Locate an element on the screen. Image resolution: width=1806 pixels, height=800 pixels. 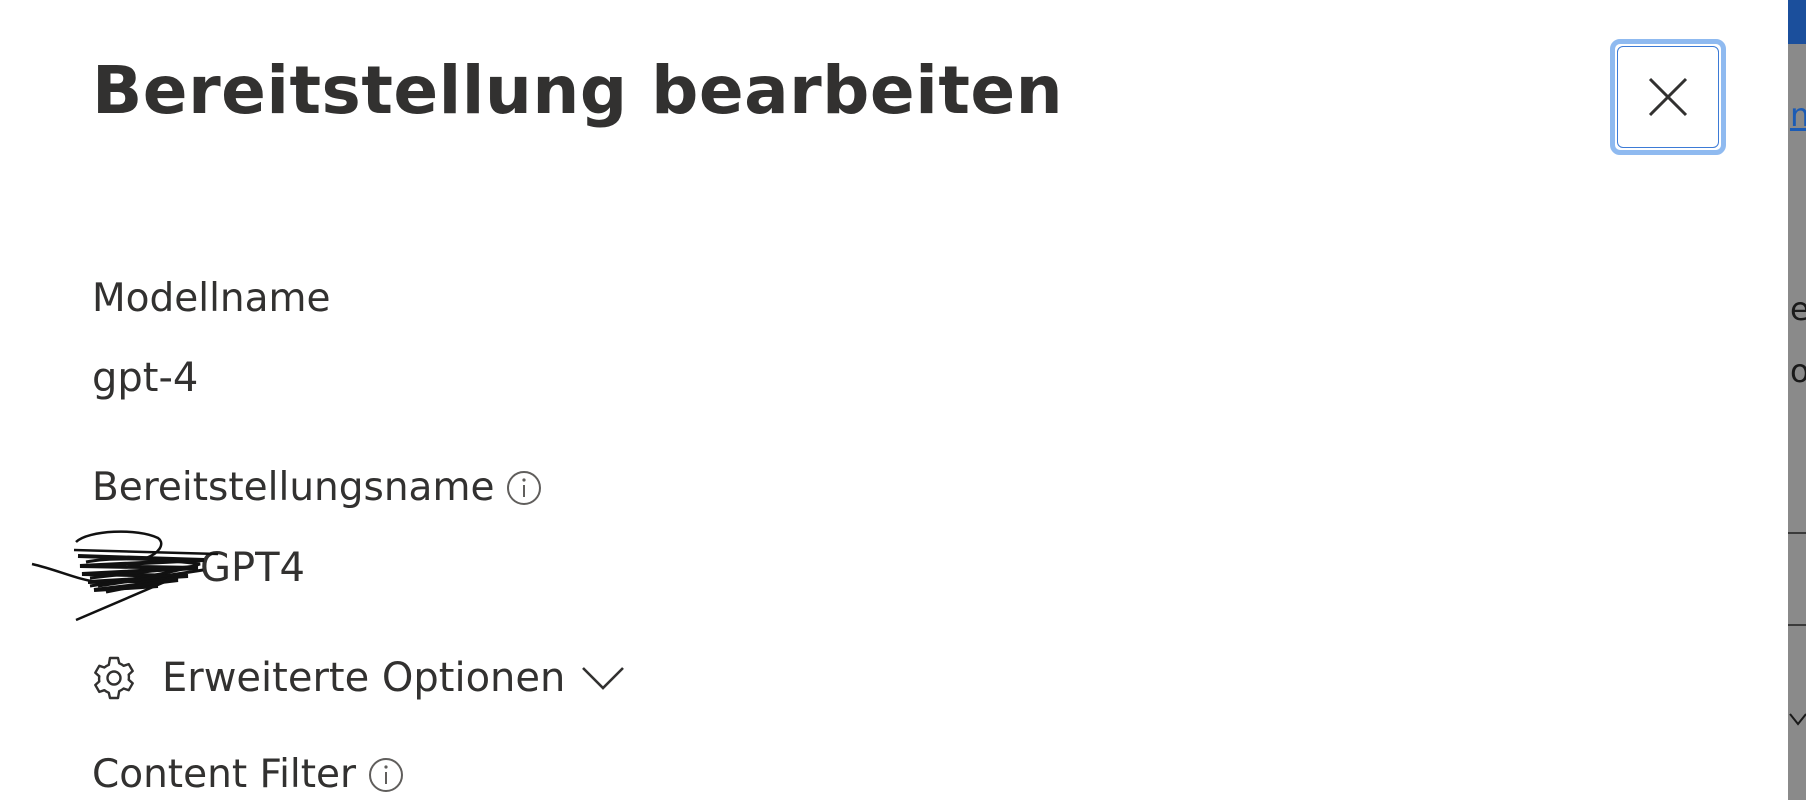
deployment-name-label: Bereitstellungsname is located at coordinates (317, 487).